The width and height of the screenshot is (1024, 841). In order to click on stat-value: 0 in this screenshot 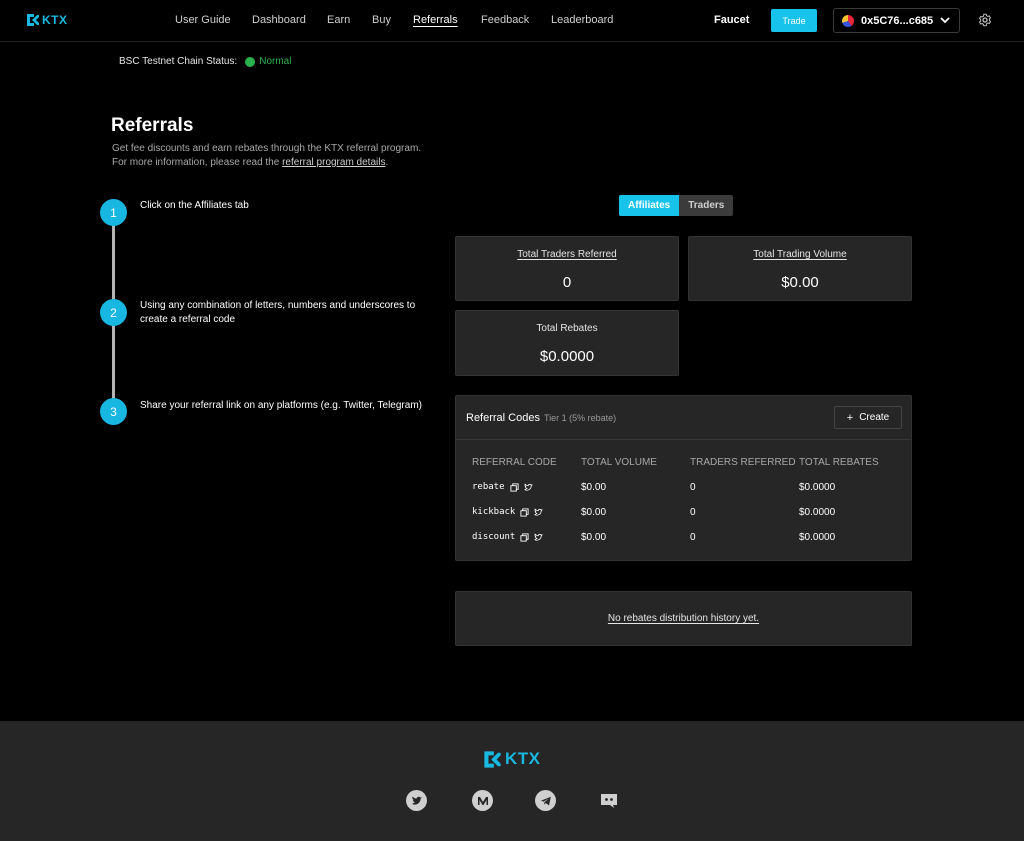, I will do `click(567, 282)`.